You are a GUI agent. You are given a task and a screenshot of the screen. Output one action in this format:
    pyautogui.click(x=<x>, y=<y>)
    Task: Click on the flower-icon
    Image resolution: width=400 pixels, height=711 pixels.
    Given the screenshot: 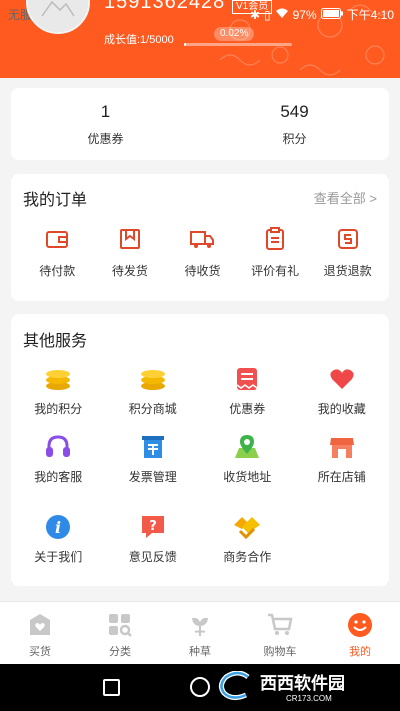 What is the action you would take?
    pyautogui.click(x=200, y=625)
    